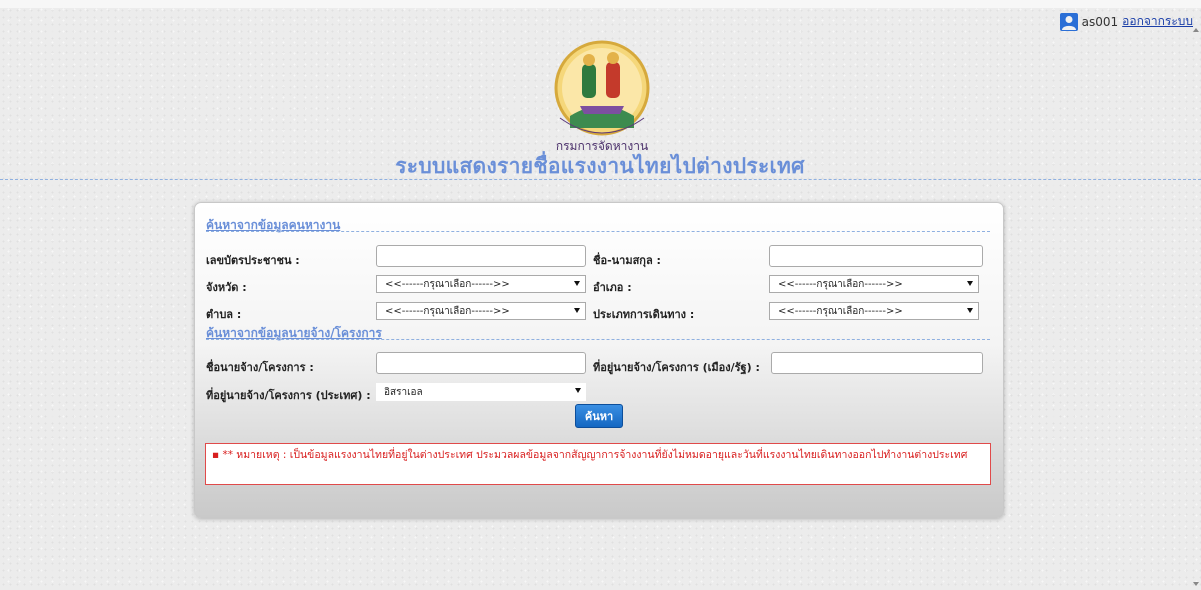  Describe the element at coordinates (877, 363) in the screenshot. I see `employer-city-input` at that location.